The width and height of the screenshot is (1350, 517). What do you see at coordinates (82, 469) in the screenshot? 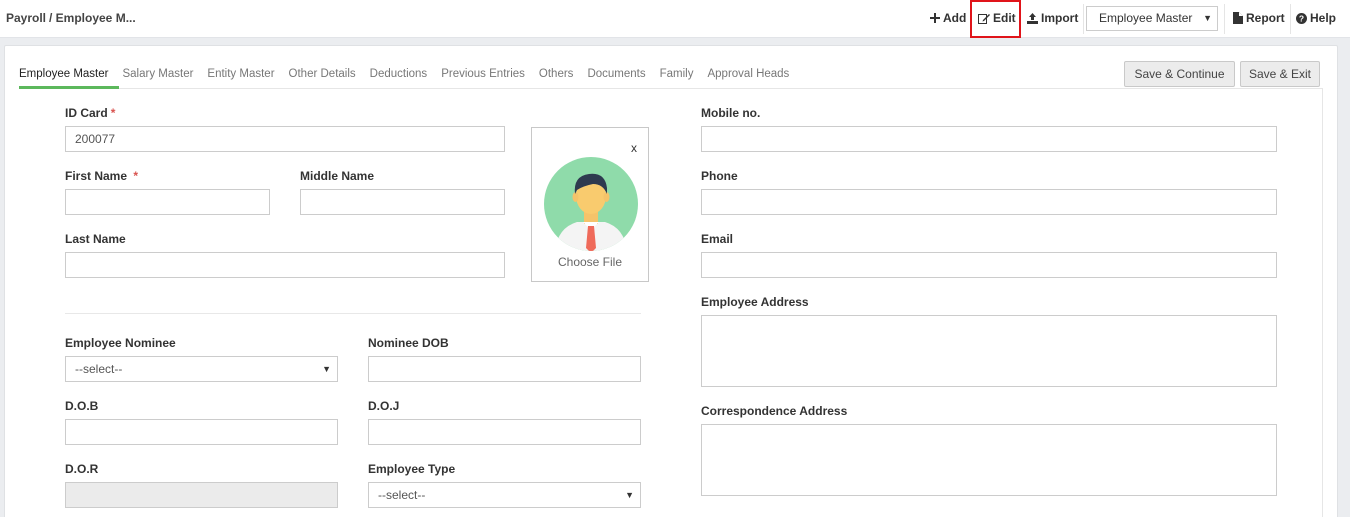
I see `dor-label: D.O.R` at bounding box center [82, 469].